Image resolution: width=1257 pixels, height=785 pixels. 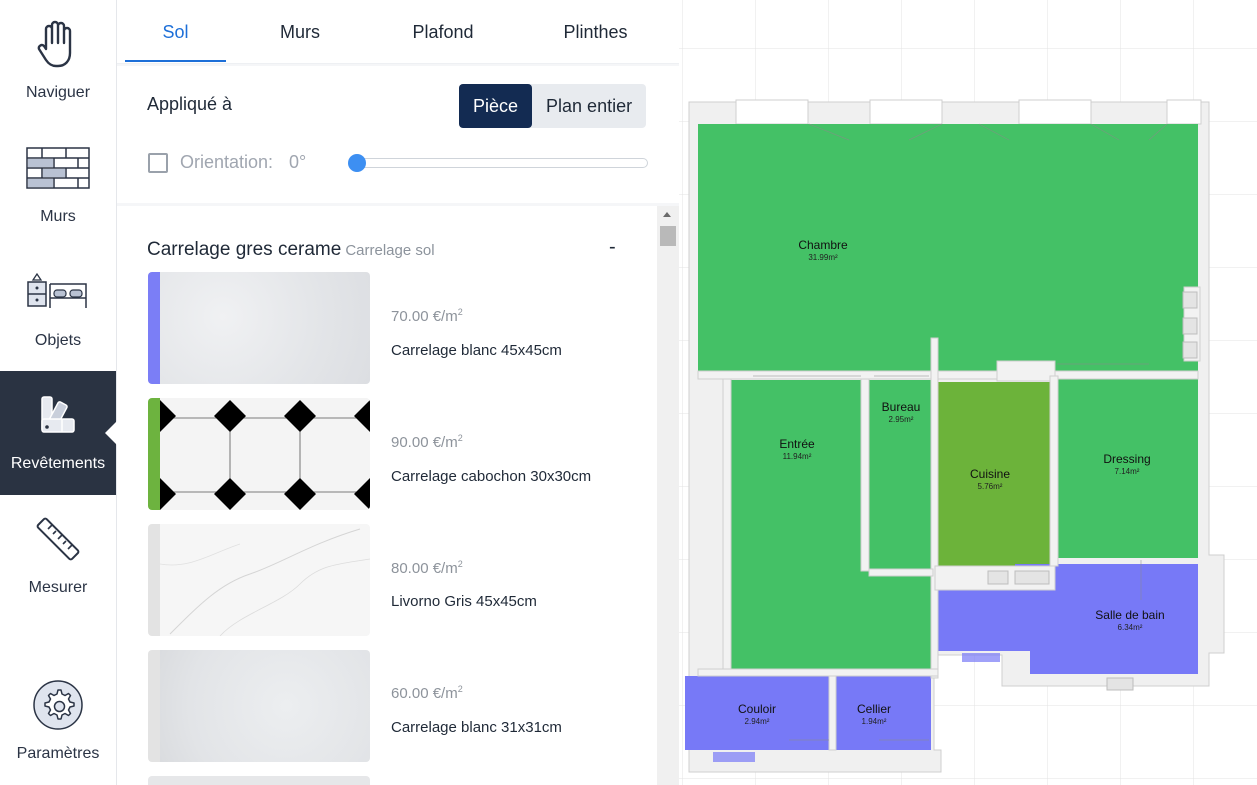 What do you see at coordinates (668, 495) in the screenshot?
I see `list-scrollbar` at bounding box center [668, 495].